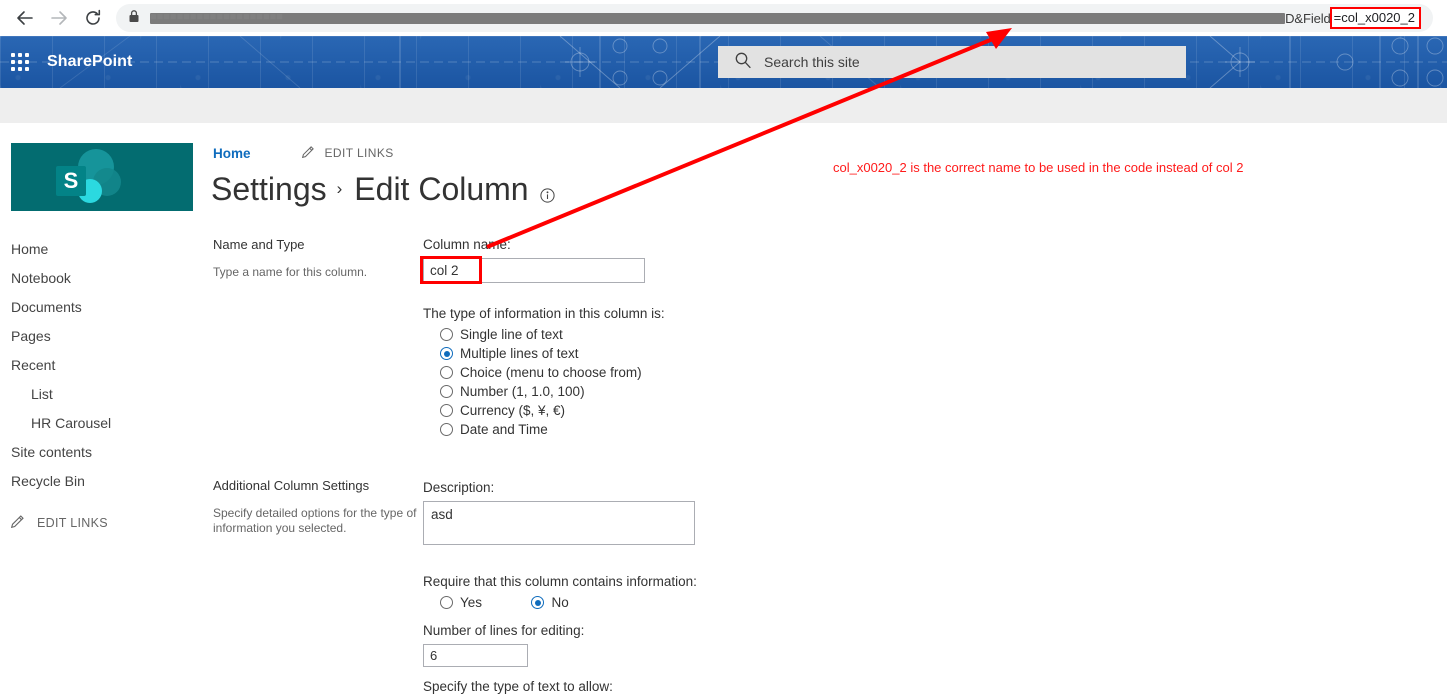  I want to click on sidebar-edit-links-button: EDIT LINKS, so click(102, 522).